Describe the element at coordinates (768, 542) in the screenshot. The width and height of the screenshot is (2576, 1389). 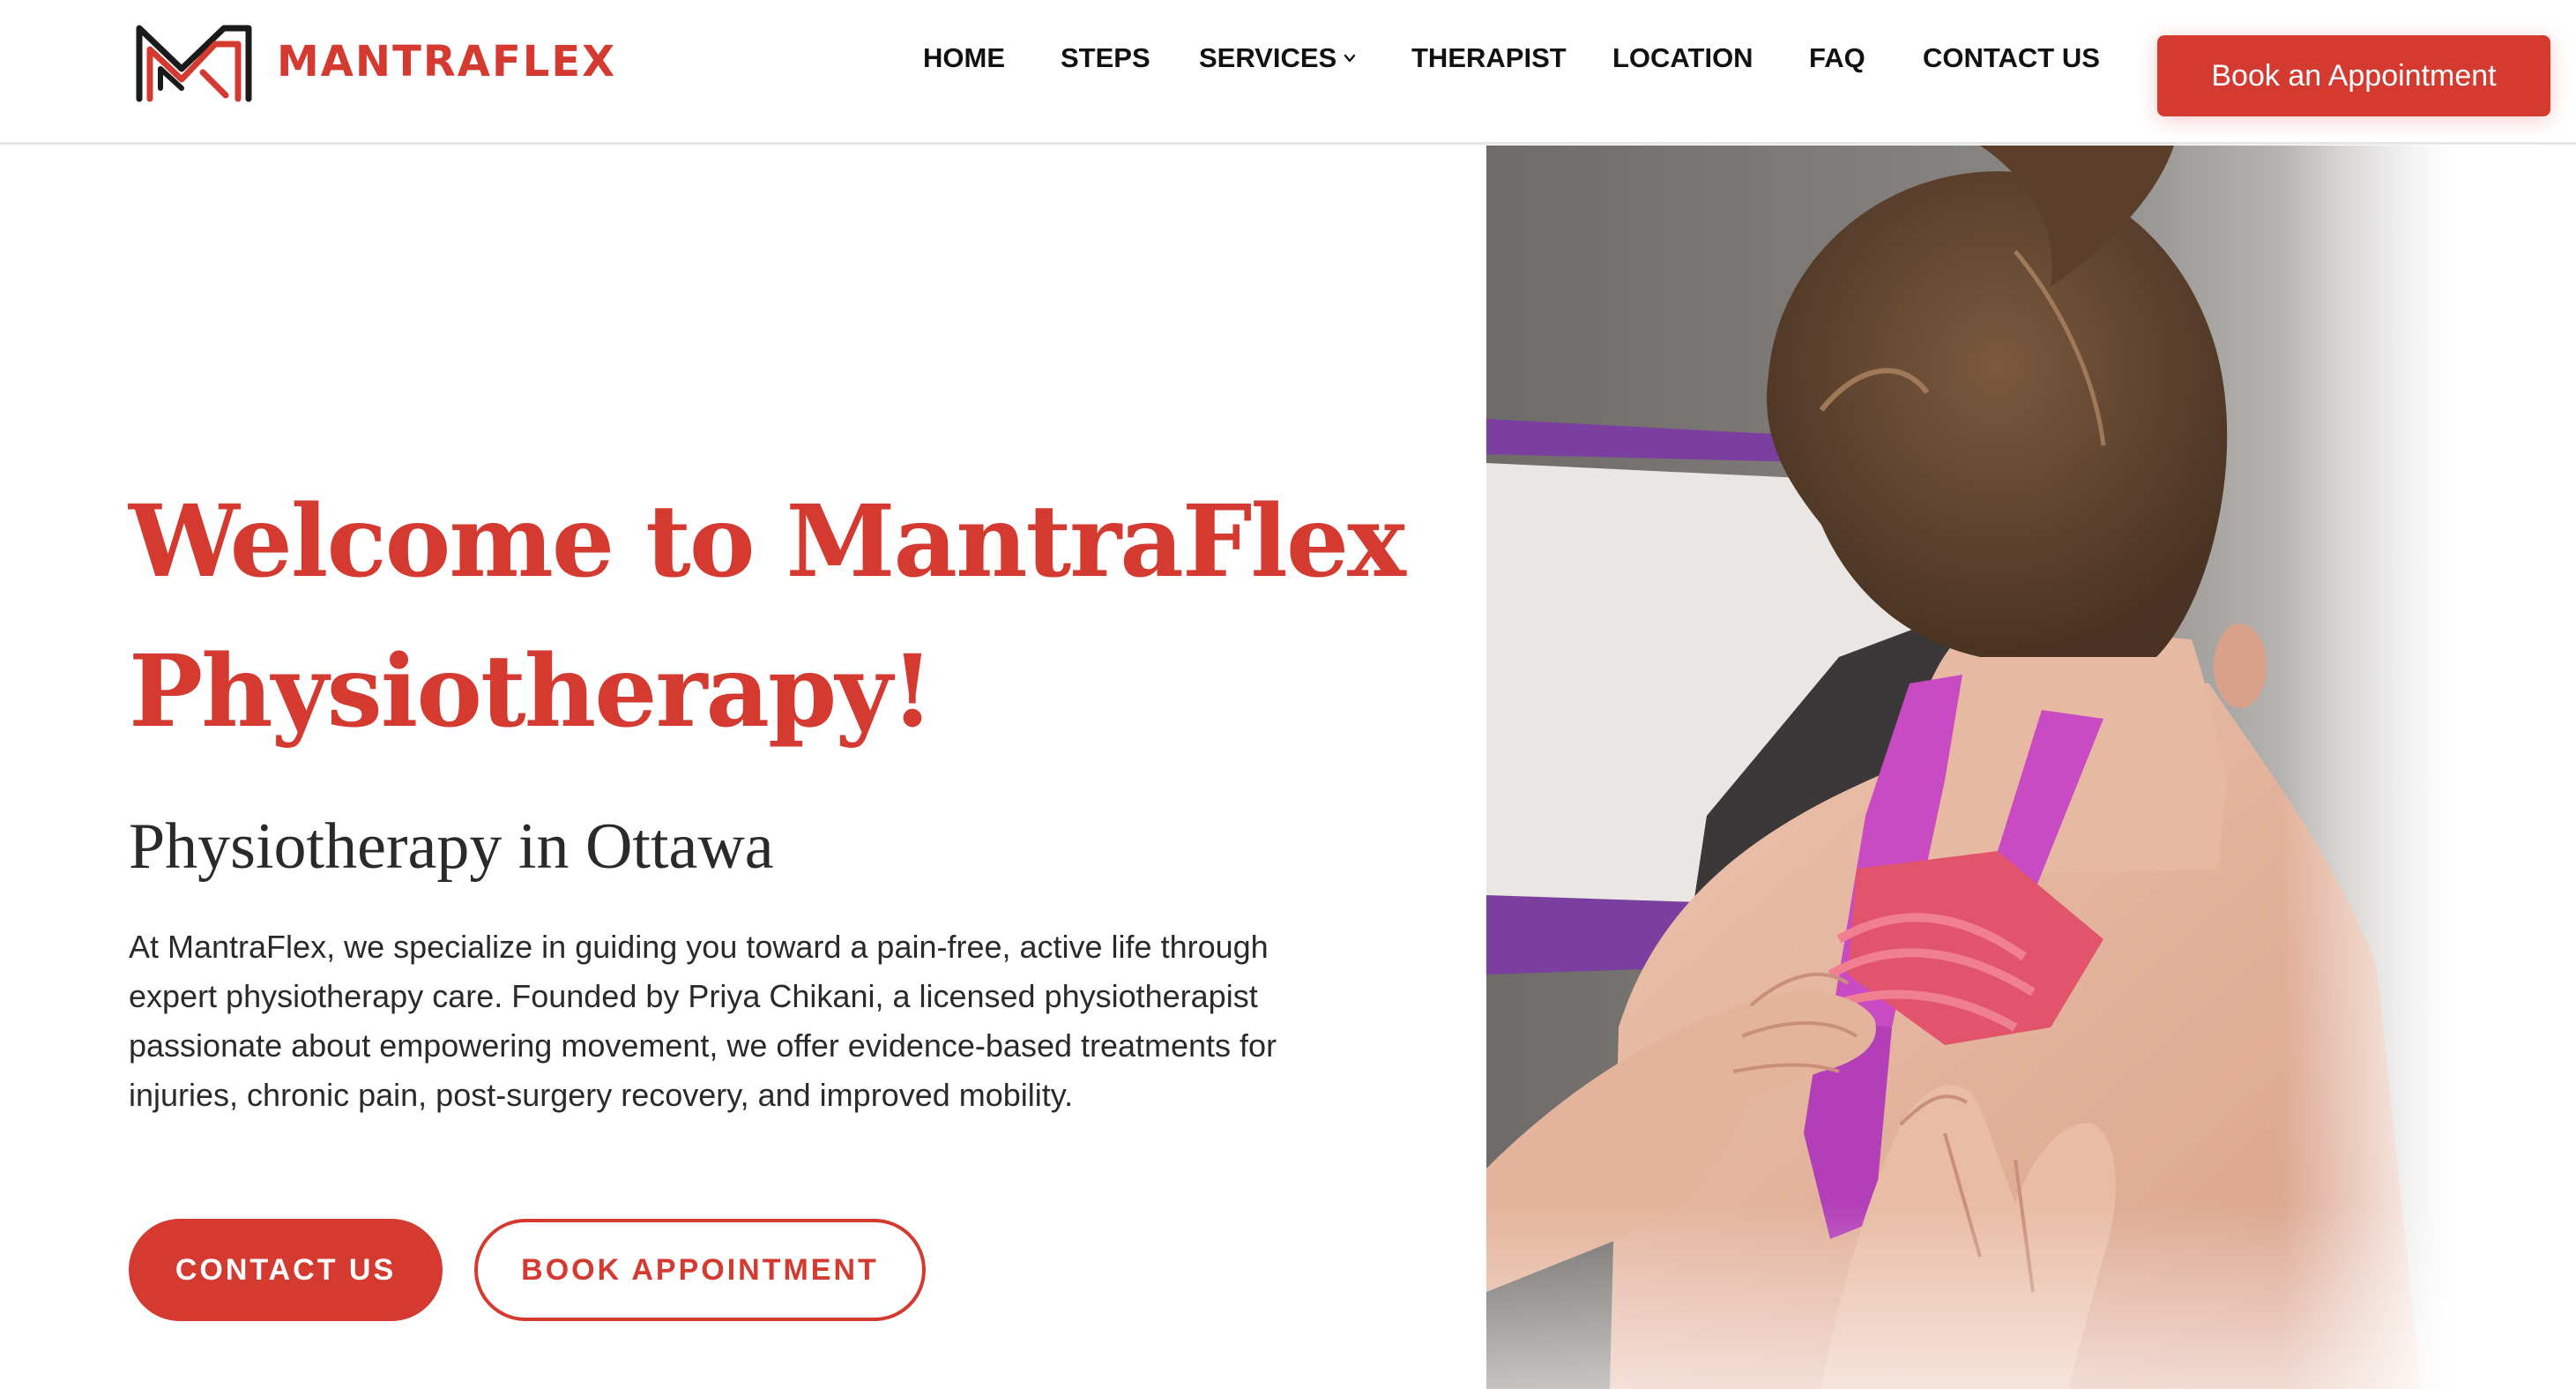
I see `hero-title-line1: Welcome to MantraFlex` at that location.